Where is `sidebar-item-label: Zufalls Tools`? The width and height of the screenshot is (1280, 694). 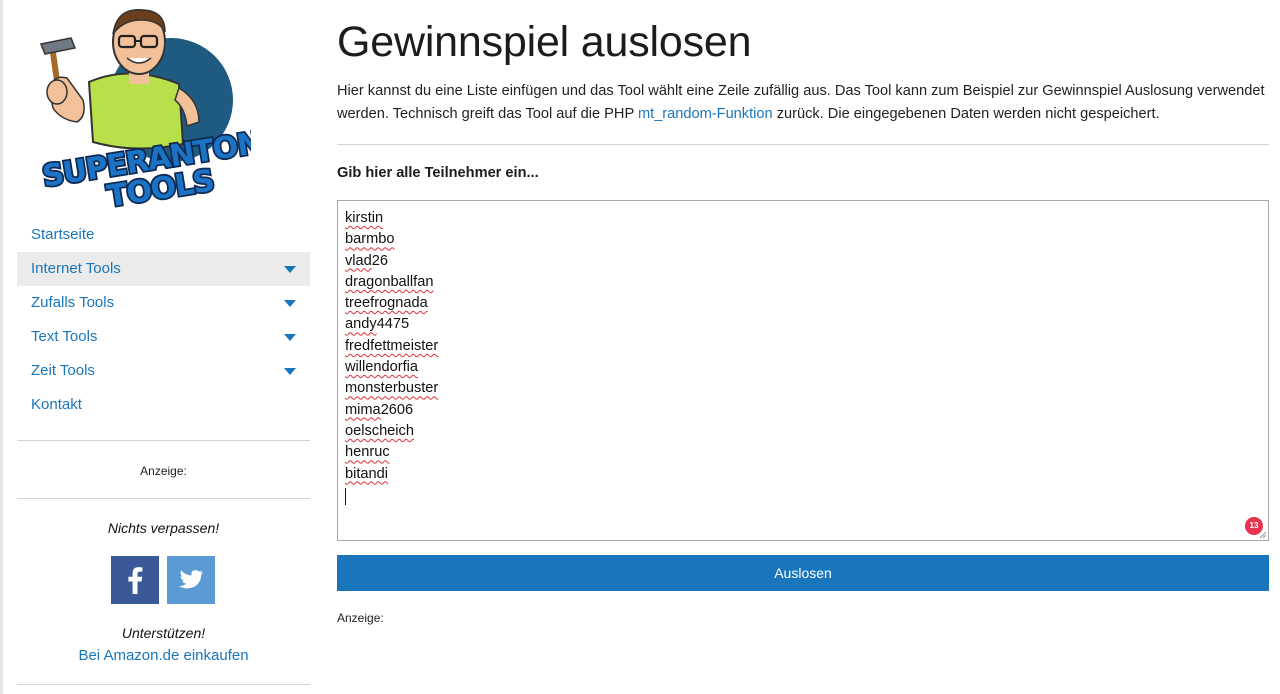 sidebar-item-label: Zufalls Tools is located at coordinates (73, 302).